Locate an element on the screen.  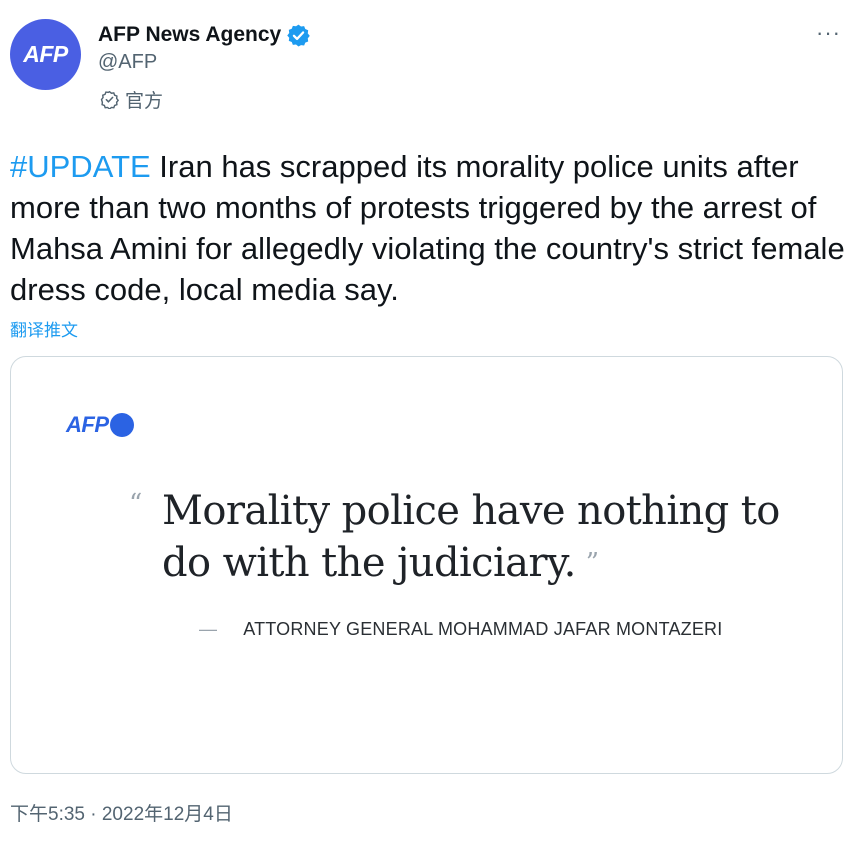
display-name: AFP News Agency is located at coordinates (189, 35).